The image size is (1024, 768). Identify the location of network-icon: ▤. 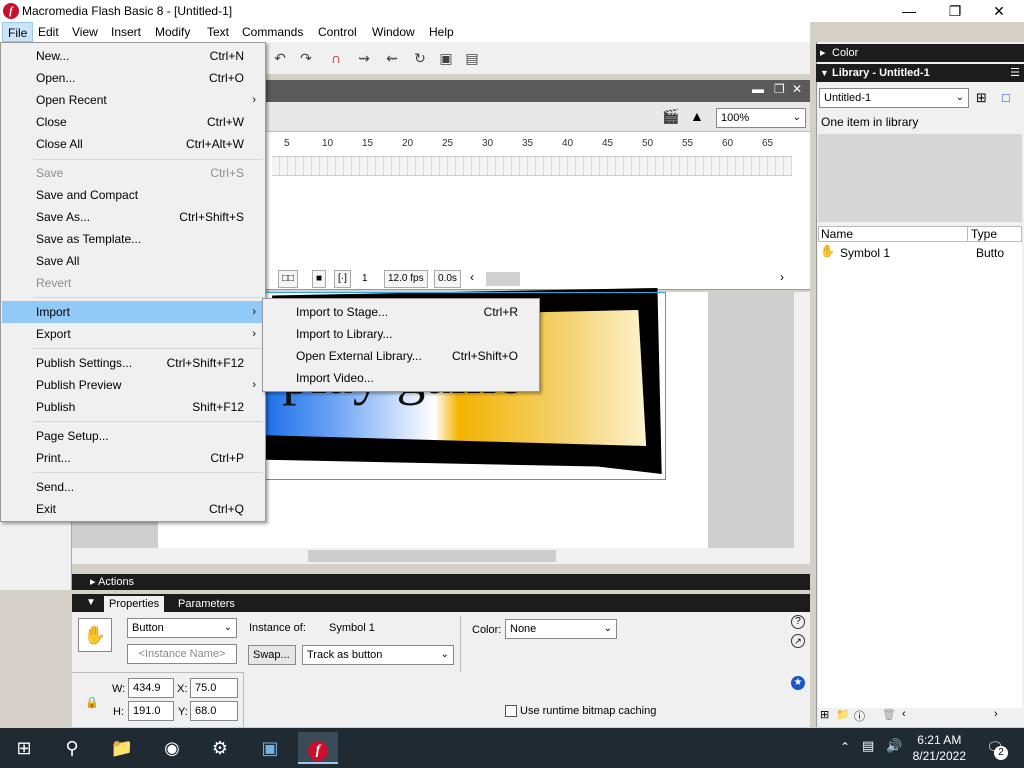
(868, 746).